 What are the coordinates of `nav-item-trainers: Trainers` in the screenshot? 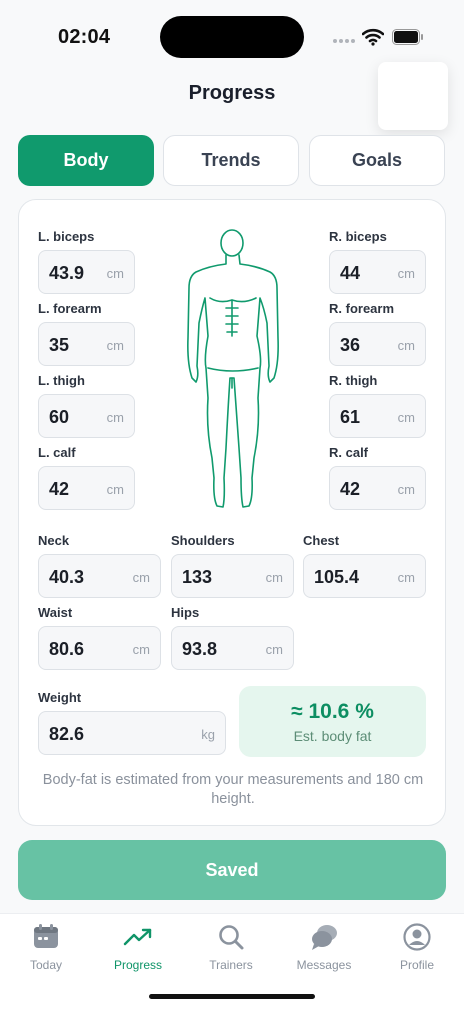 It's located at (231, 947).